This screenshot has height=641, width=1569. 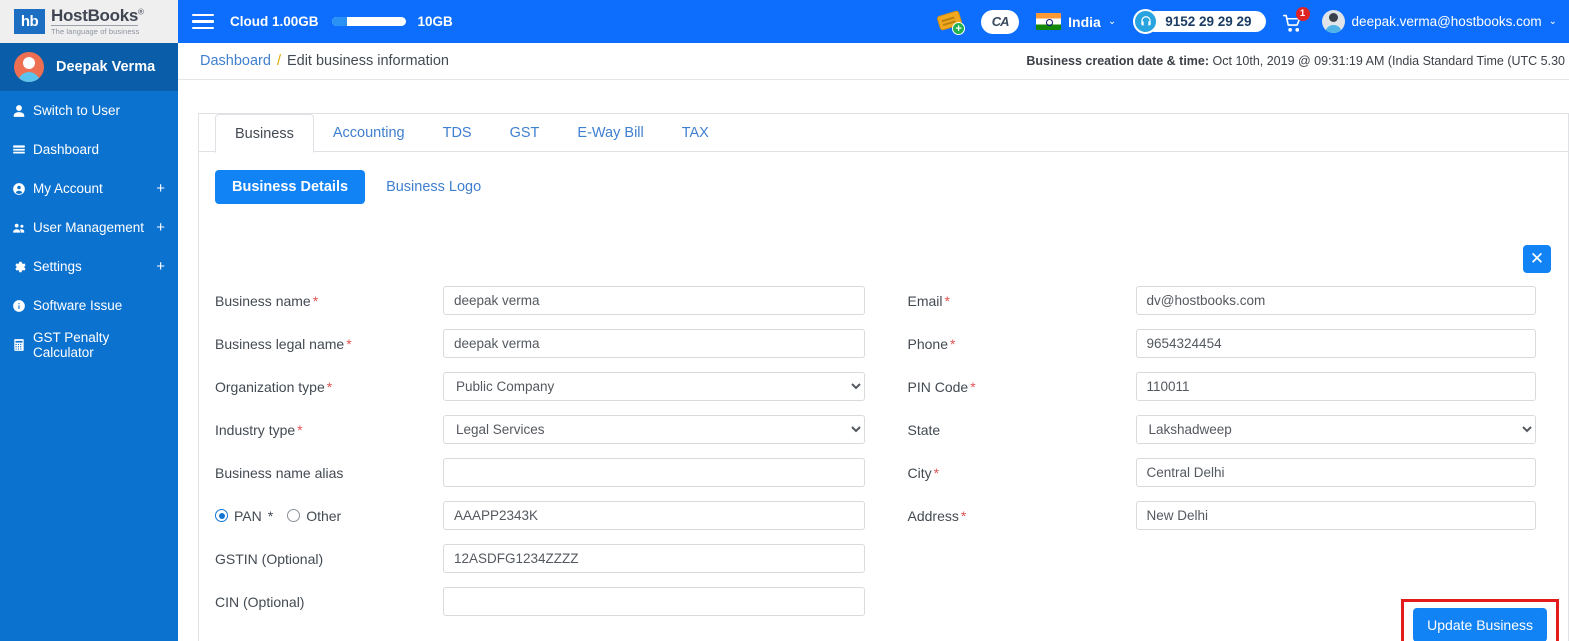 I want to click on form-footer: Update Business, so click(x=884, y=618).